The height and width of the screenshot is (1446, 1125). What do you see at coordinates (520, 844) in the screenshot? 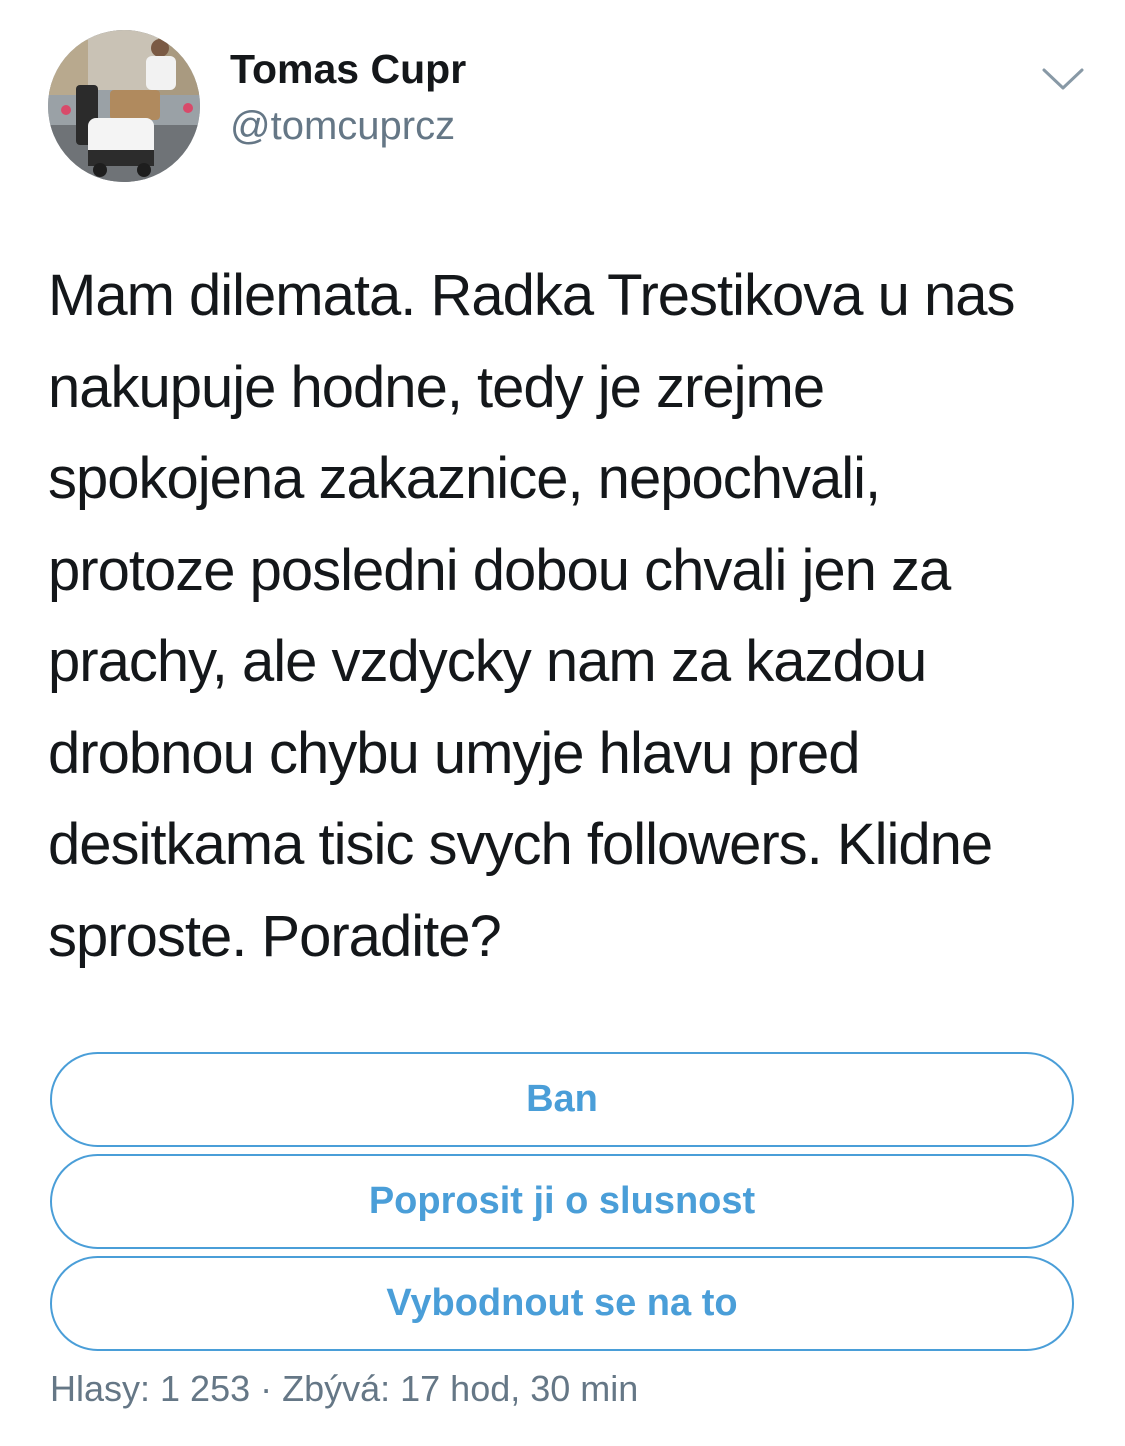
I see `tweet-text-line: desitkama tisic svych followers. Klidne` at bounding box center [520, 844].